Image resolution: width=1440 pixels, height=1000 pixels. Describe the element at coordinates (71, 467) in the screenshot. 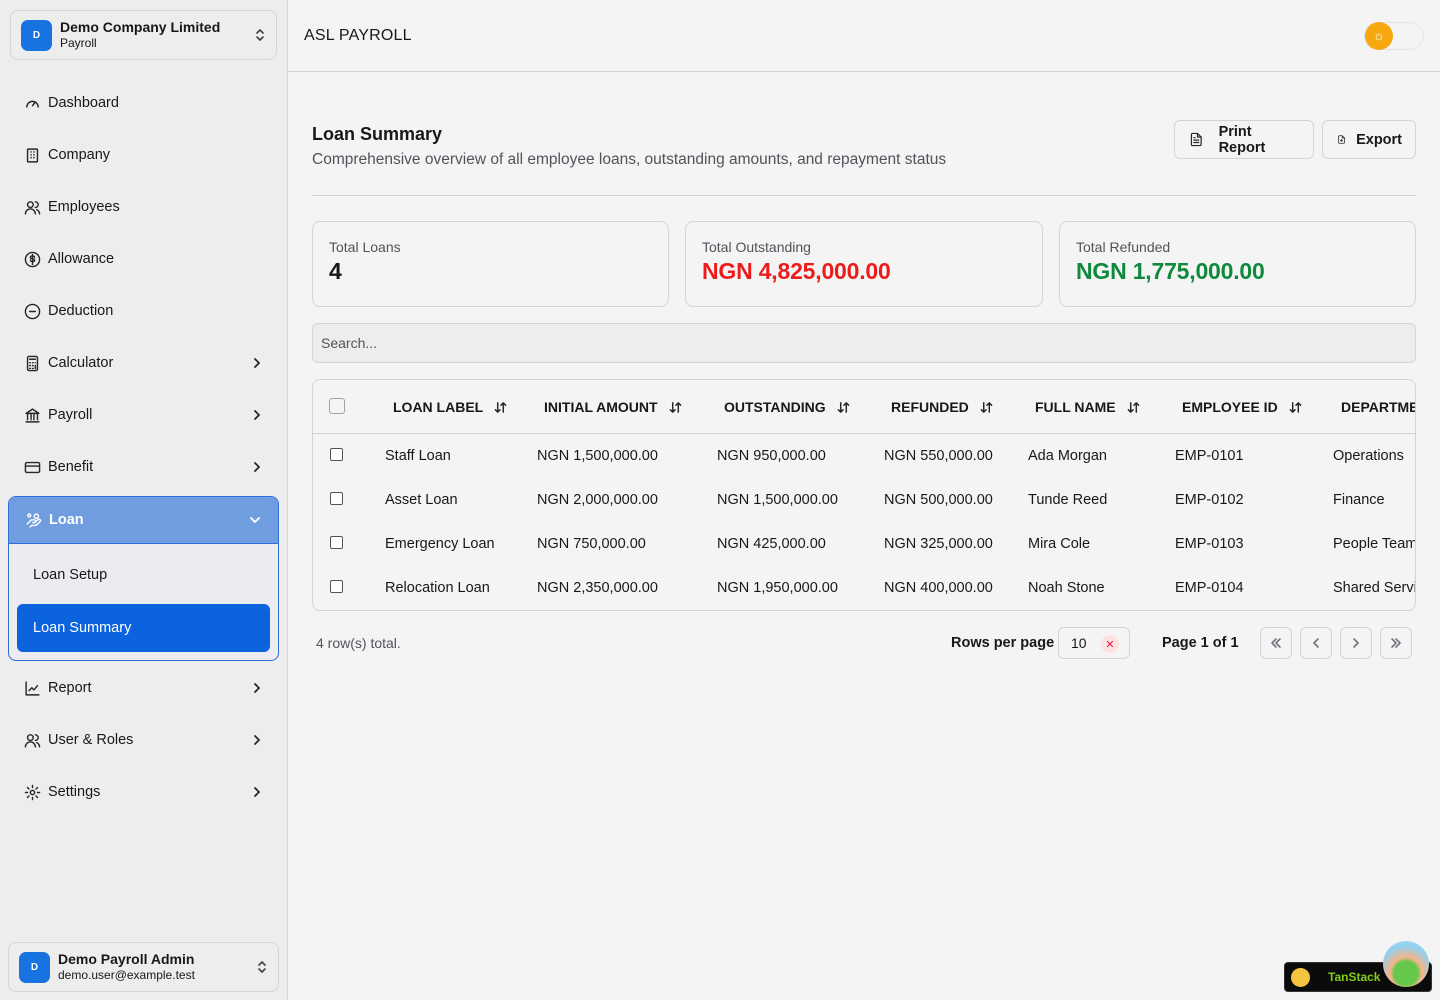

I see `sidebar-item-label: Benefit` at that location.